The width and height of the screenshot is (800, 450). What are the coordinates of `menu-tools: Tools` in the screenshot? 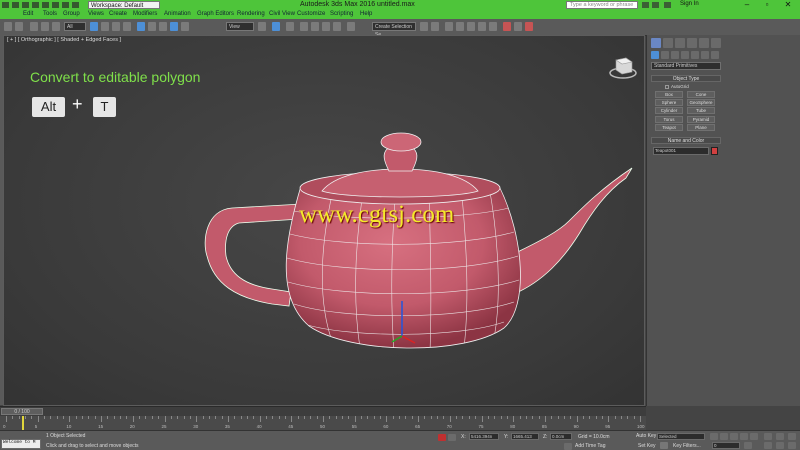 It's located at (50, 14).